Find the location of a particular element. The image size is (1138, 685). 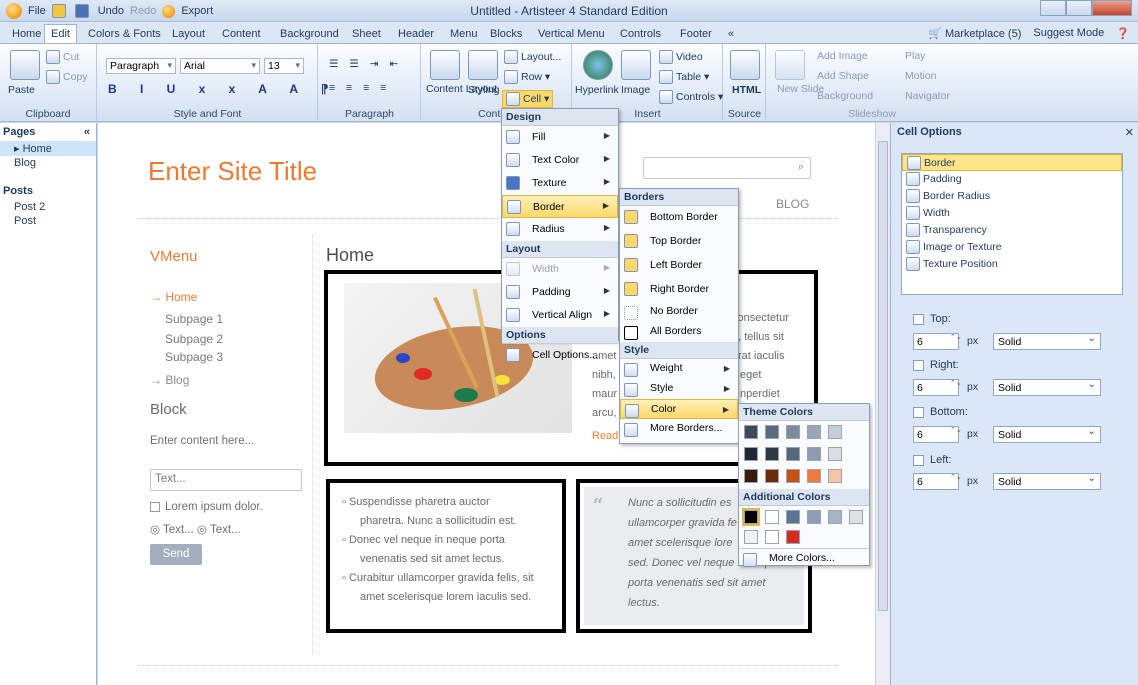

menu-padding: Padding ▶ is located at coordinates (560, 292).